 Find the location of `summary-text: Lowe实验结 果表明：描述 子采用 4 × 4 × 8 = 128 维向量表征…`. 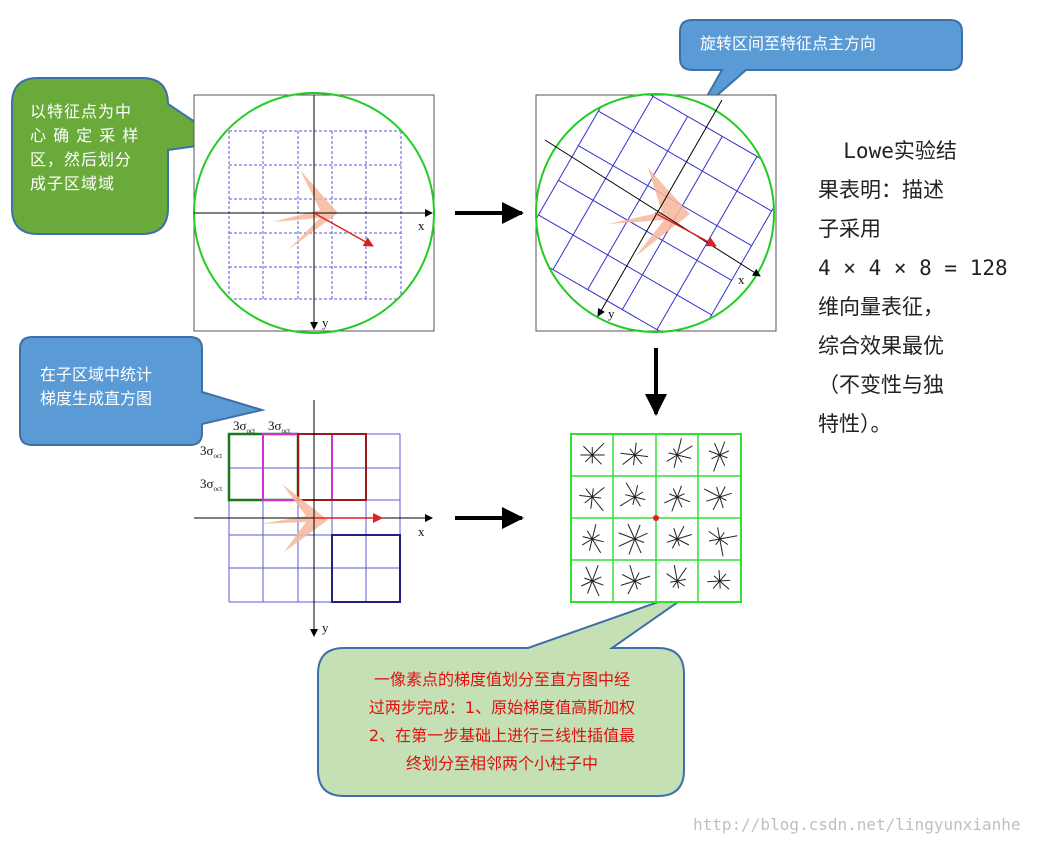

summary-text: Lowe实验结 果表明：描述 子采用 4 × 4 × 8 = 128 维向量表征… is located at coordinates (913, 287).